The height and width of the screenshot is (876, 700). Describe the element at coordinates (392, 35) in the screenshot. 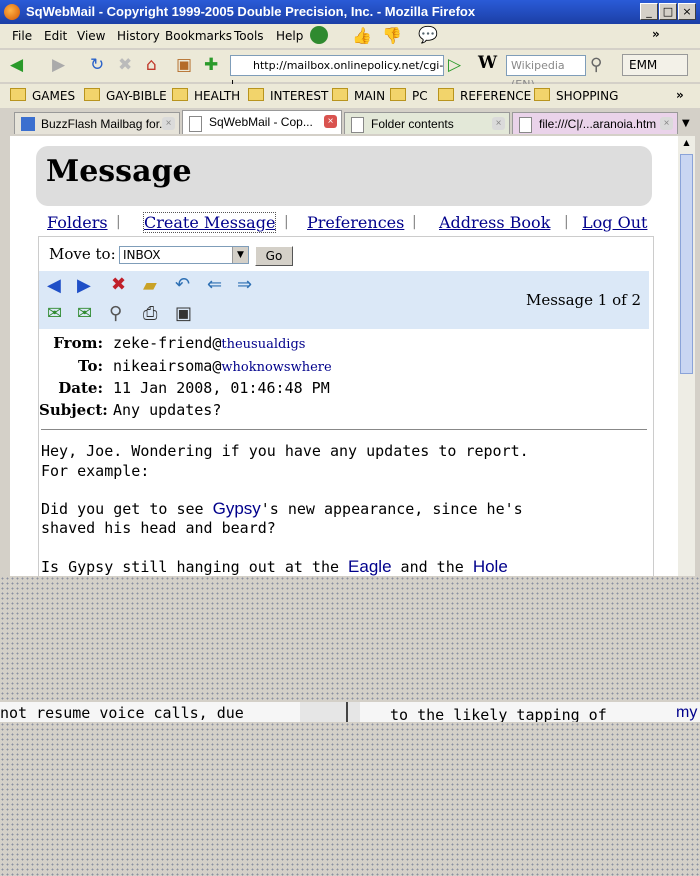

I see `thumbs-down-icon: 👎` at that location.